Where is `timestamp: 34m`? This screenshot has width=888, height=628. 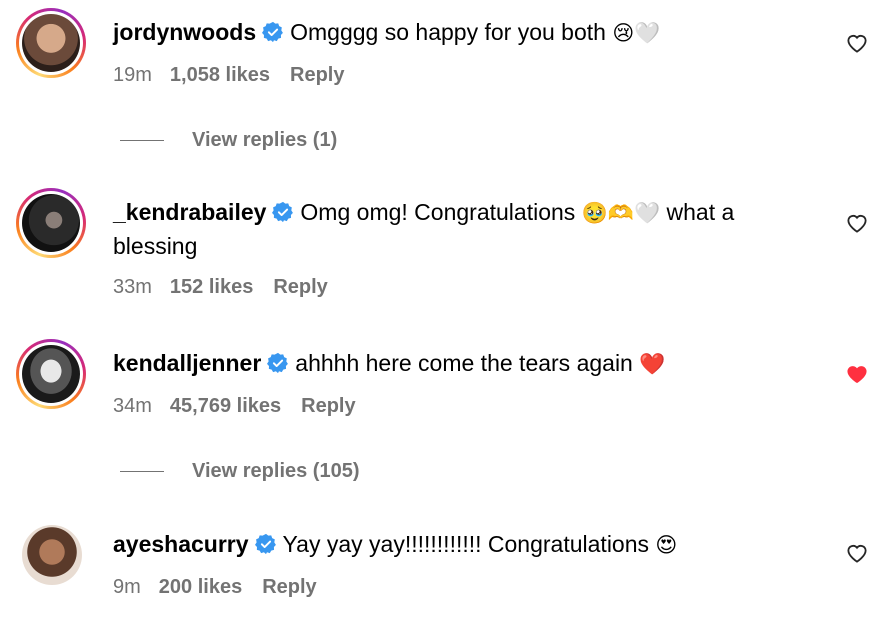 timestamp: 34m is located at coordinates (132, 406).